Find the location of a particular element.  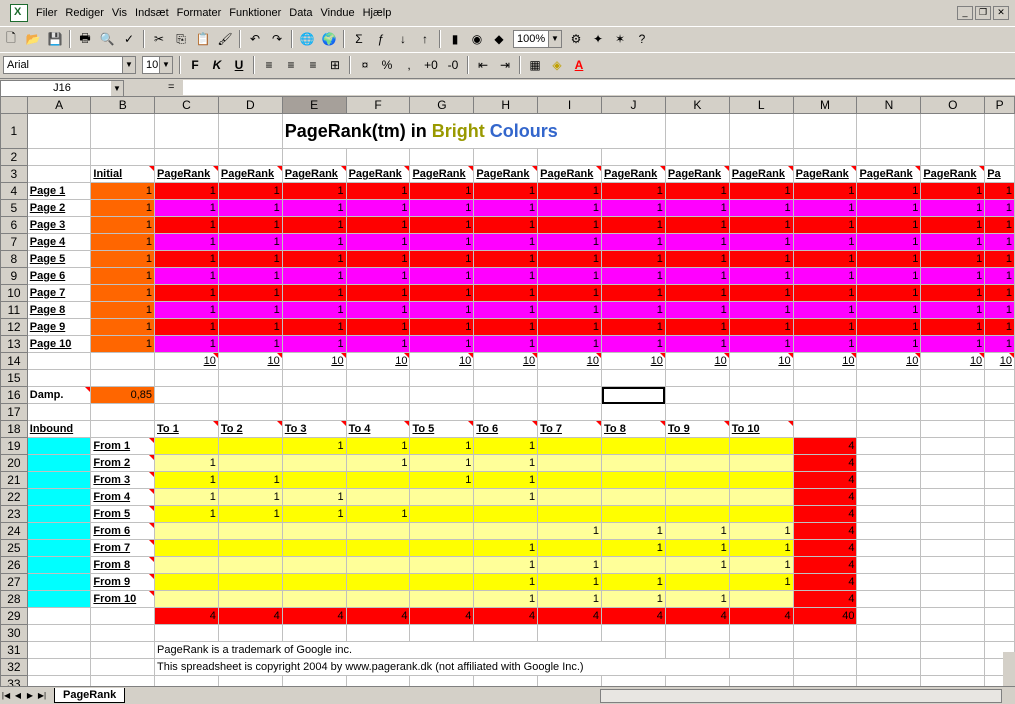

cell-n15 is located at coordinates (889, 378).